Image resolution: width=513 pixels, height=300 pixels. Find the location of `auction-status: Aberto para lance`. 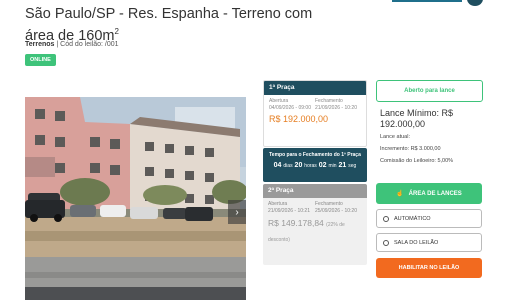

auction-status: Aberto para lance is located at coordinates (429, 91).